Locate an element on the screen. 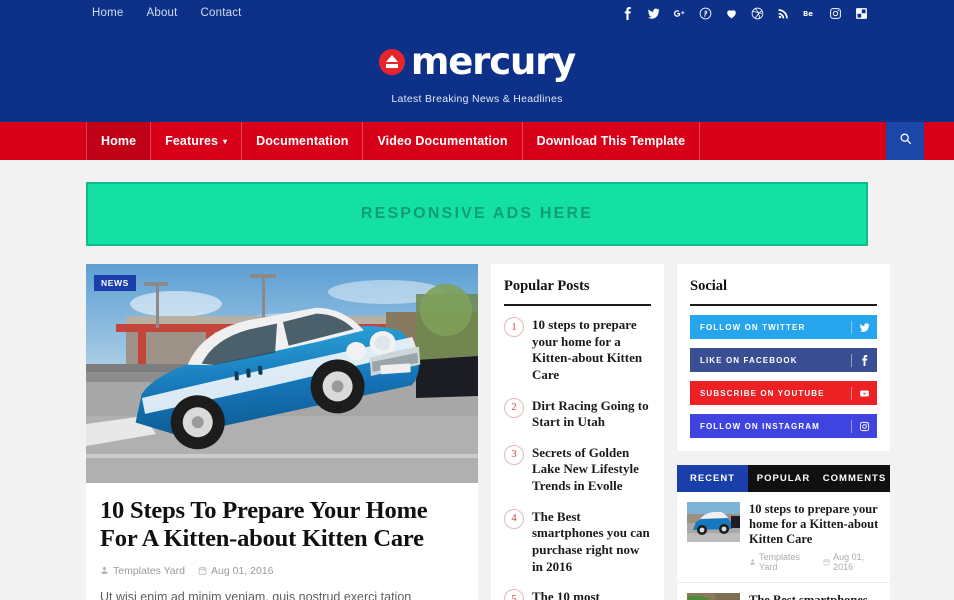  twitter-icon is located at coordinates (653, 13).